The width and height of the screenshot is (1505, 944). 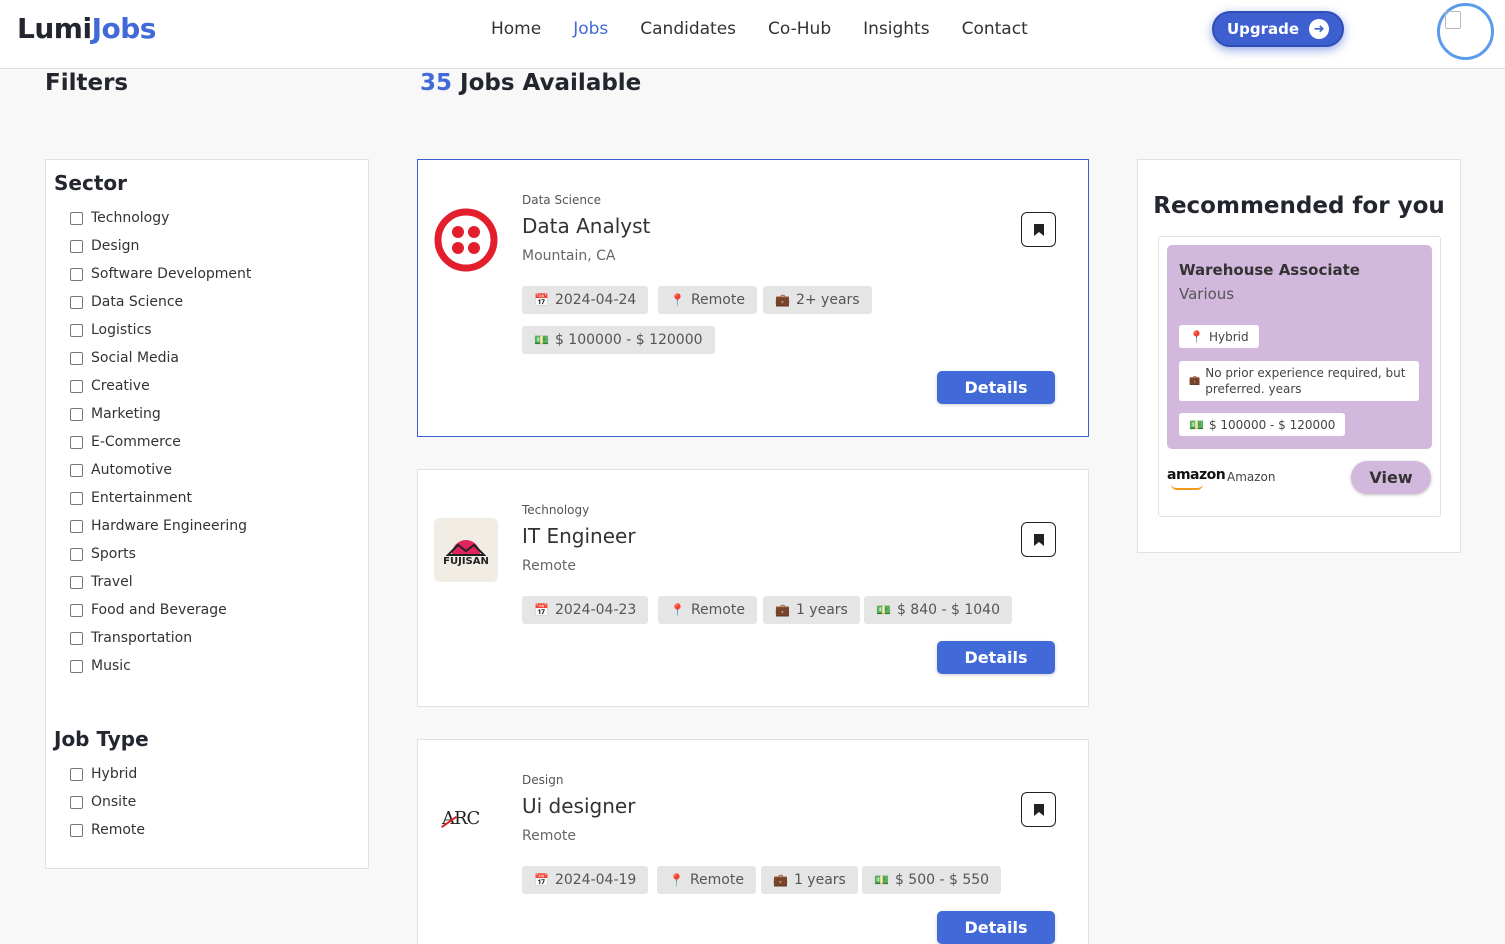 I want to click on option-label: Travel, so click(x=112, y=582).